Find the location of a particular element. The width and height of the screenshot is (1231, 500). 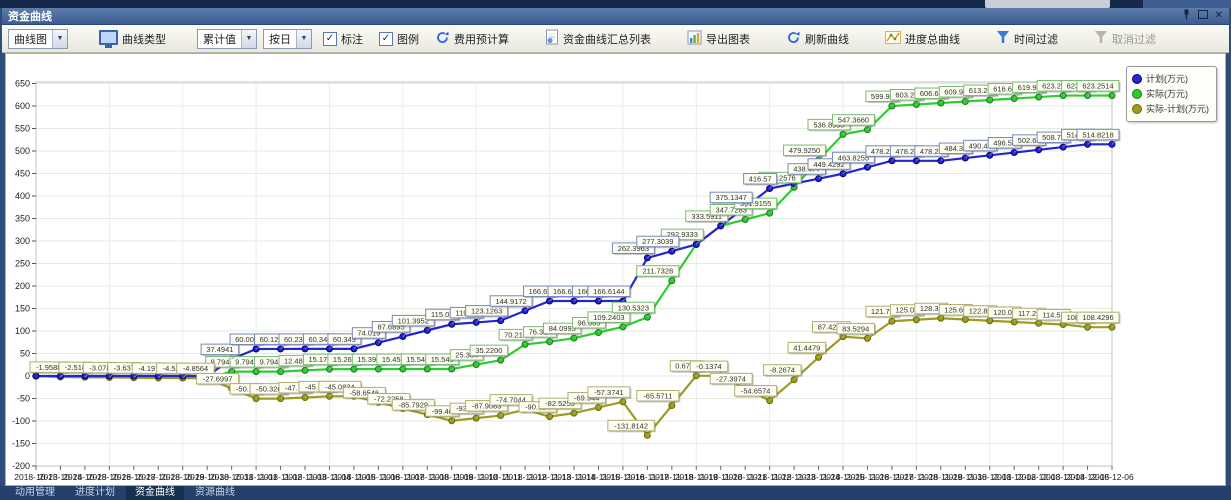

svg-text: -131.8142 is located at coordinates (631, 425).